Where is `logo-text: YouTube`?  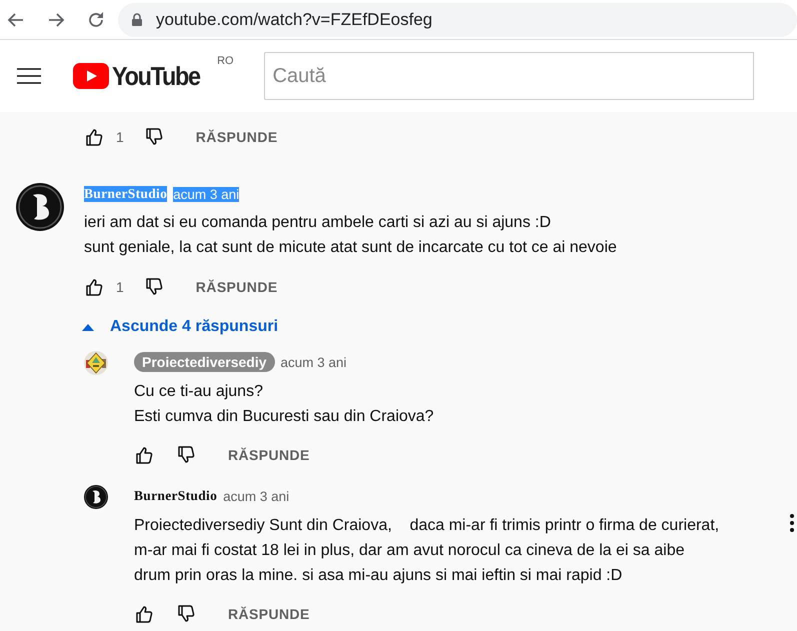
logo-text: YouTube is located at coordinates (156, 76).